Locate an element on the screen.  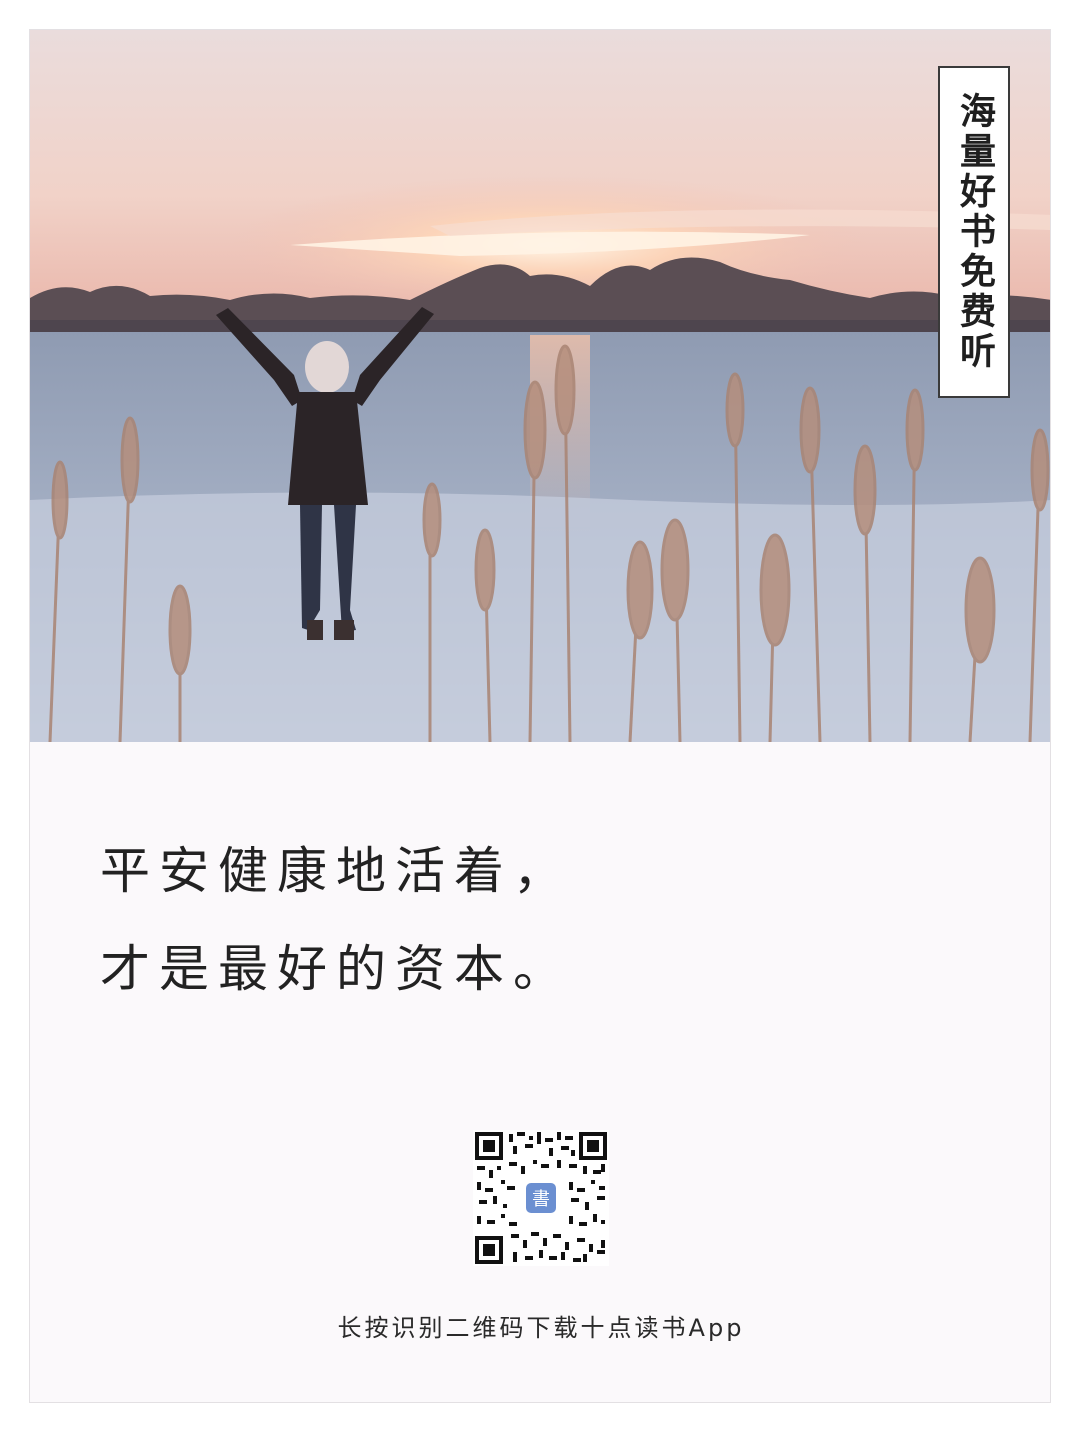
quote-line-1: 平安健康地活着， is located at coordinates (336, 871).